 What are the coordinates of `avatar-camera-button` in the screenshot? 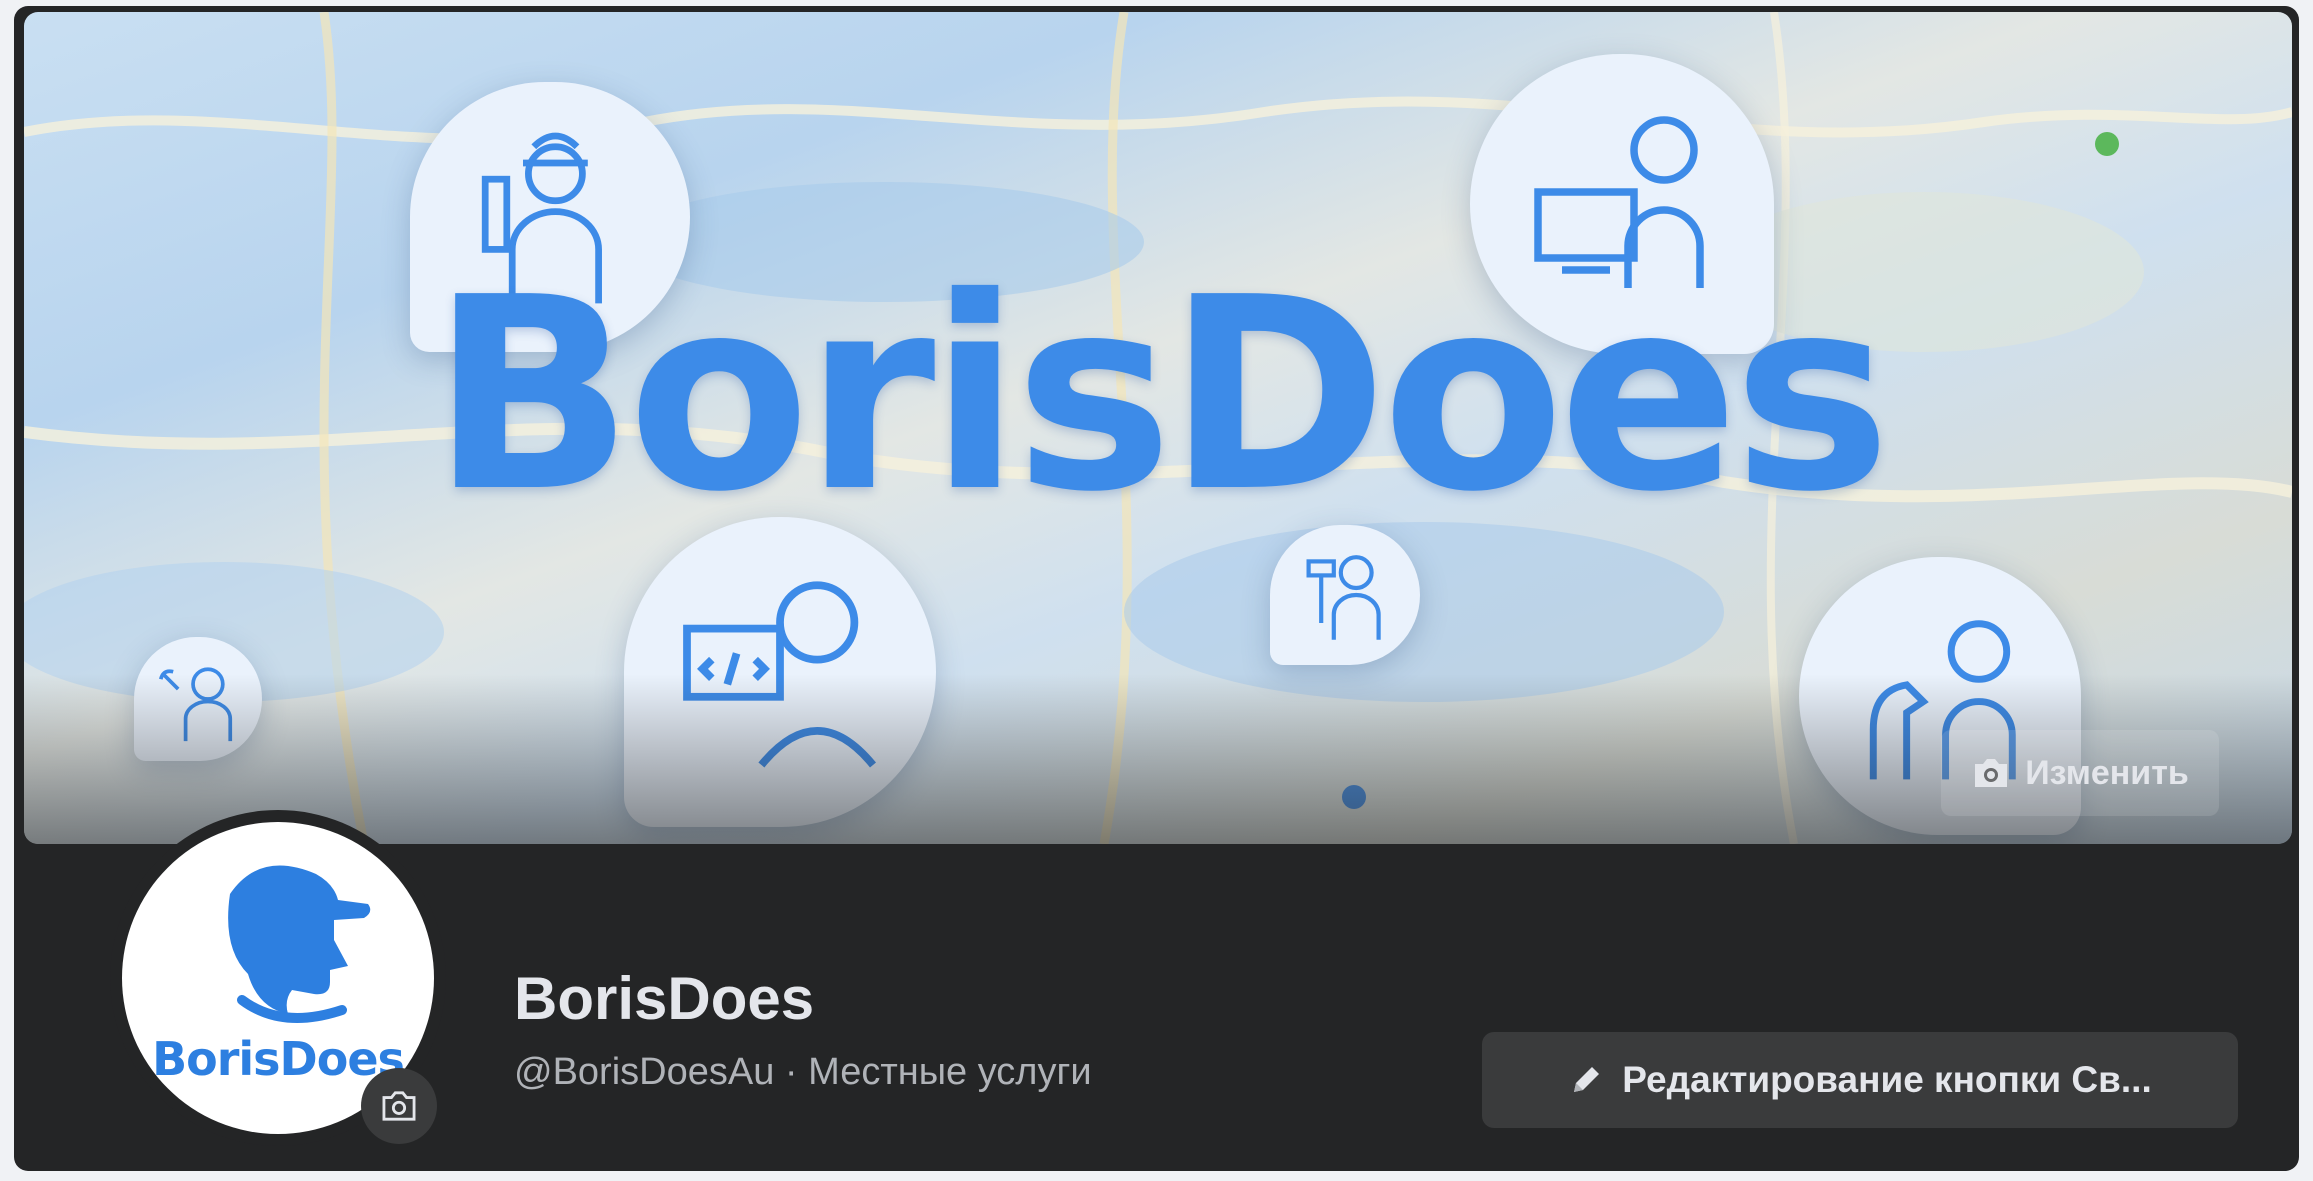 It's located at (399, 1106).